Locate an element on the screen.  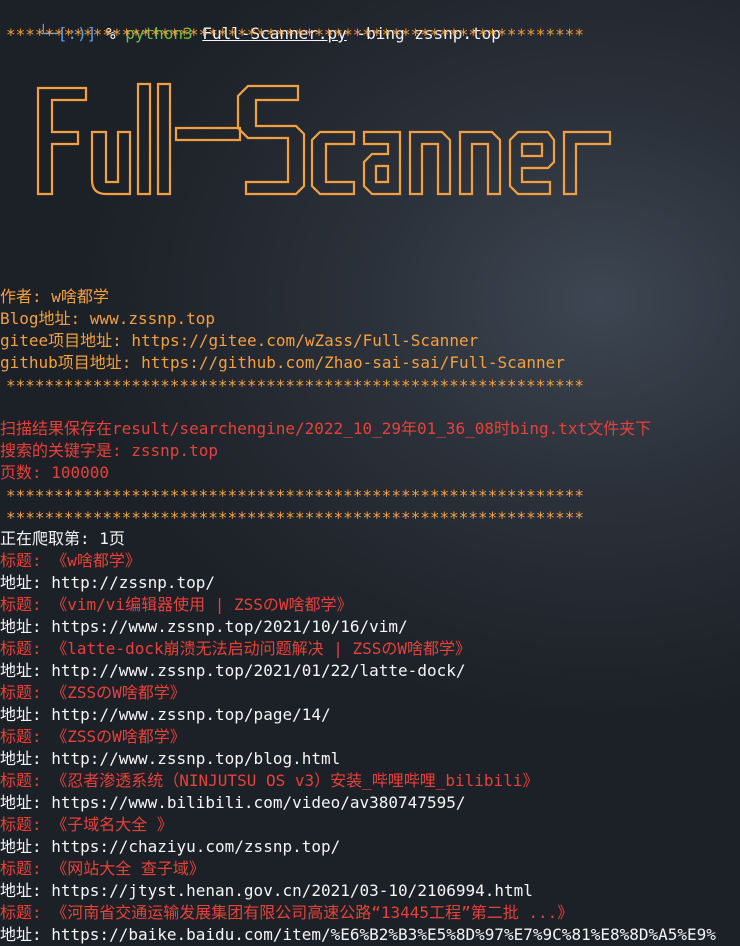
page-count-line: 页数: 100000 is located at coordinates (55, 472).